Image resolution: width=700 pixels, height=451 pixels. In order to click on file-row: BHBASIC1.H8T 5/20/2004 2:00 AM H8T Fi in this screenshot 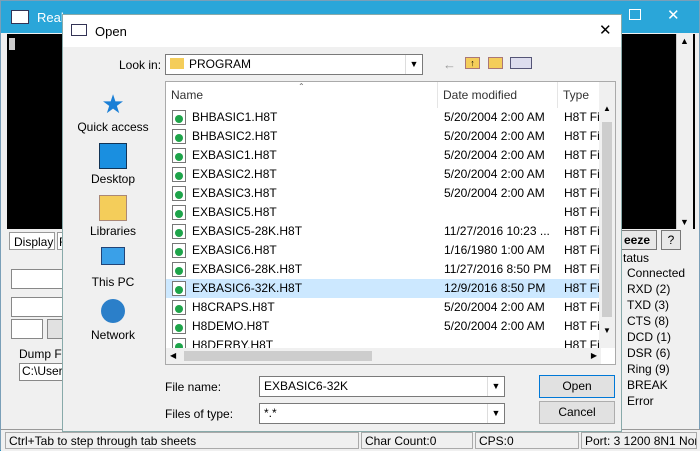, I will do `click(383, 117)`.